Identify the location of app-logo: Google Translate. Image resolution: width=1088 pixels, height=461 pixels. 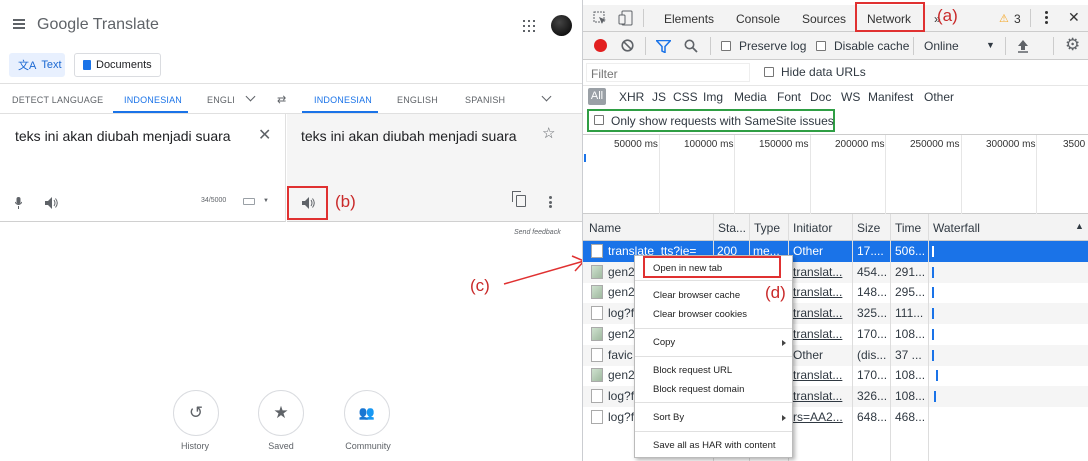
(98, 25).